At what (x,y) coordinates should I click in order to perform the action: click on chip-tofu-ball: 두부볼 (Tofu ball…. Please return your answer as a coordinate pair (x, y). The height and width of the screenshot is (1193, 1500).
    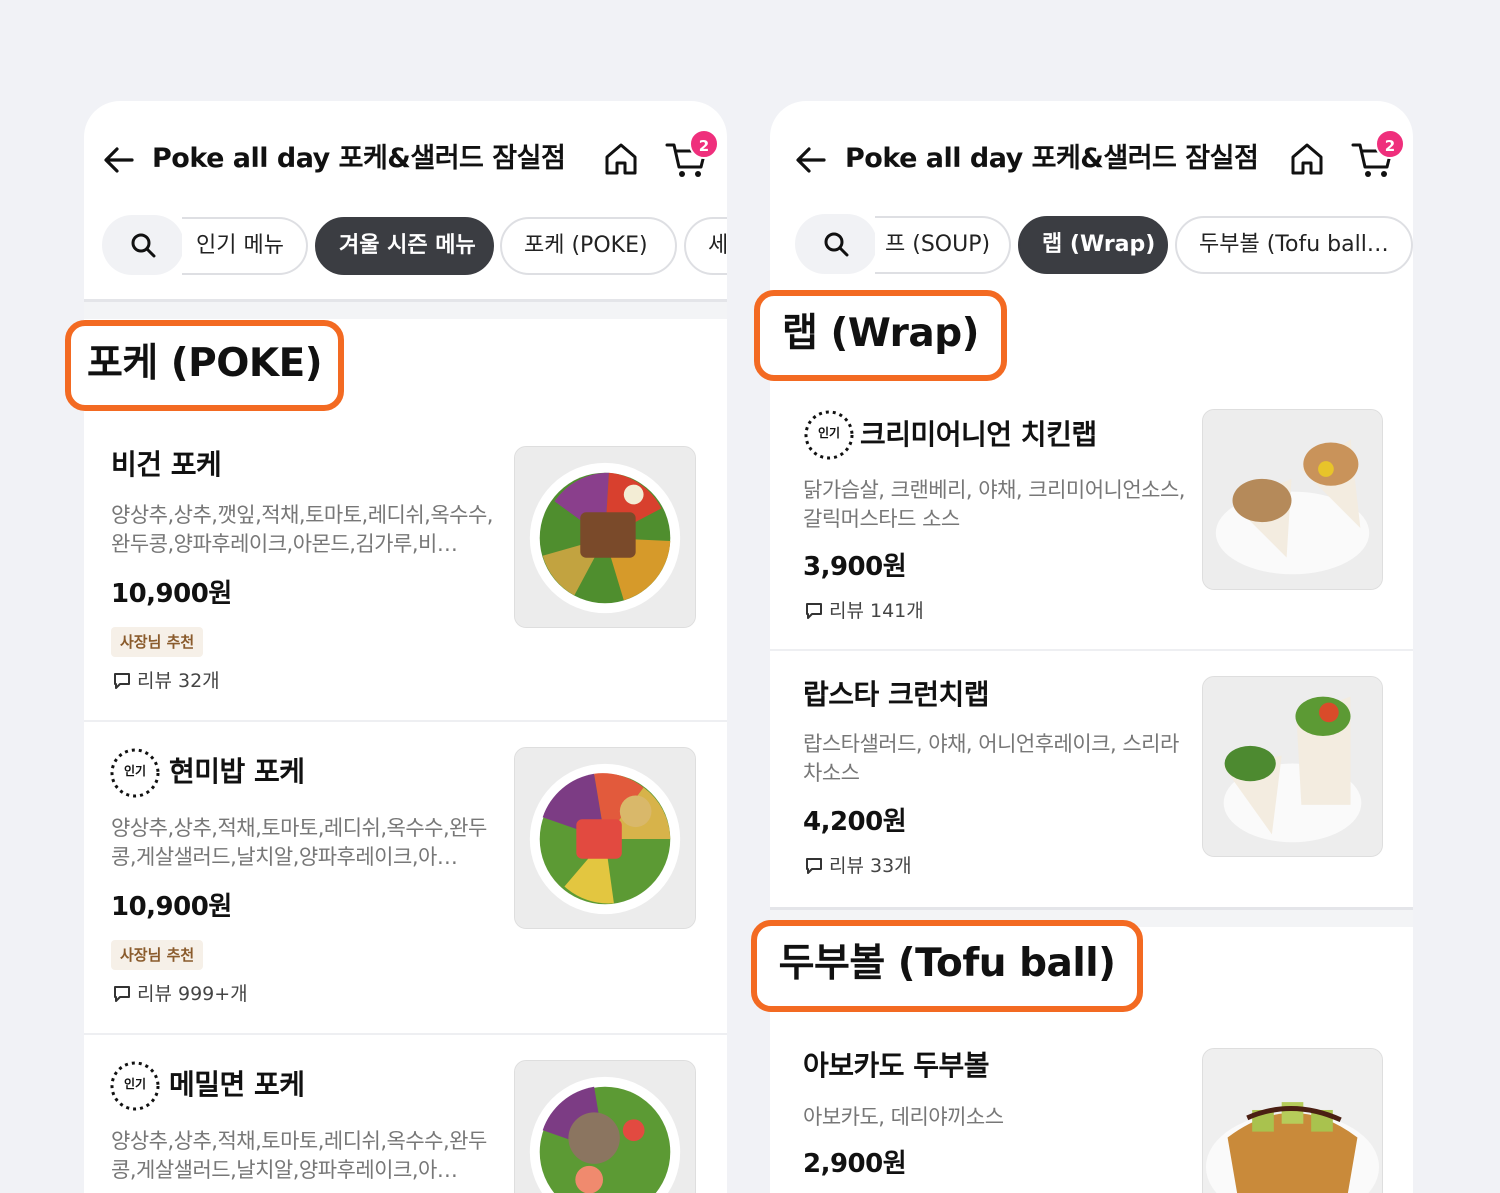
    Looking at the image, I should click on (1294, 245).